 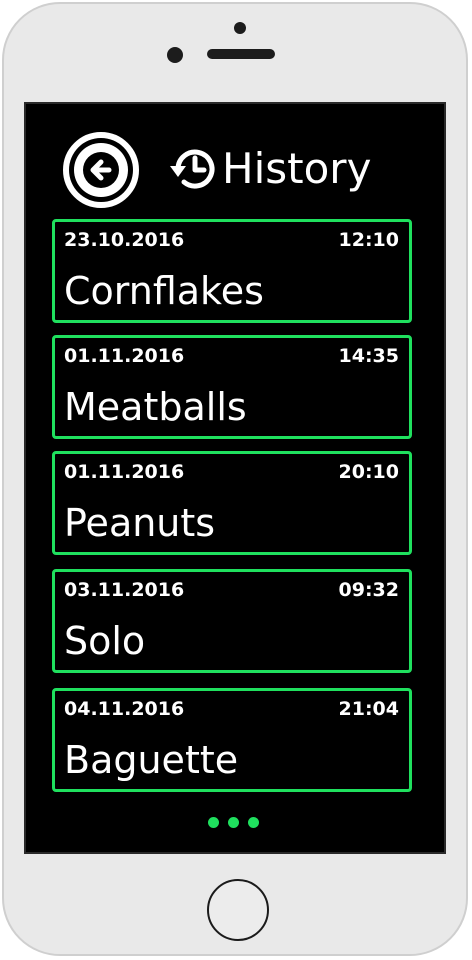 What do you see at coordinates (297, 168) in the screenshot?
I see `page-title: History` at bounding box center [297, 168].